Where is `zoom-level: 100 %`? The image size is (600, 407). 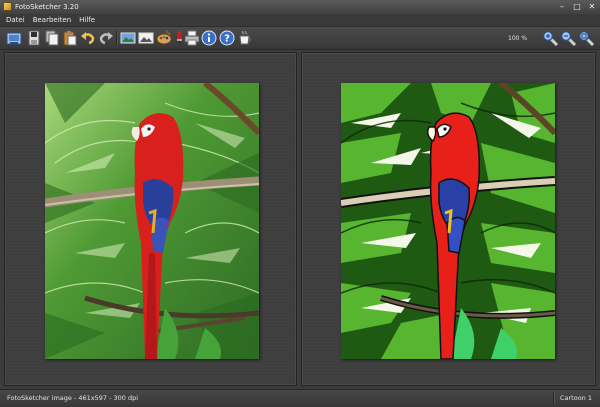 zoom-level: 100 % is located at coordinates (518, 38).